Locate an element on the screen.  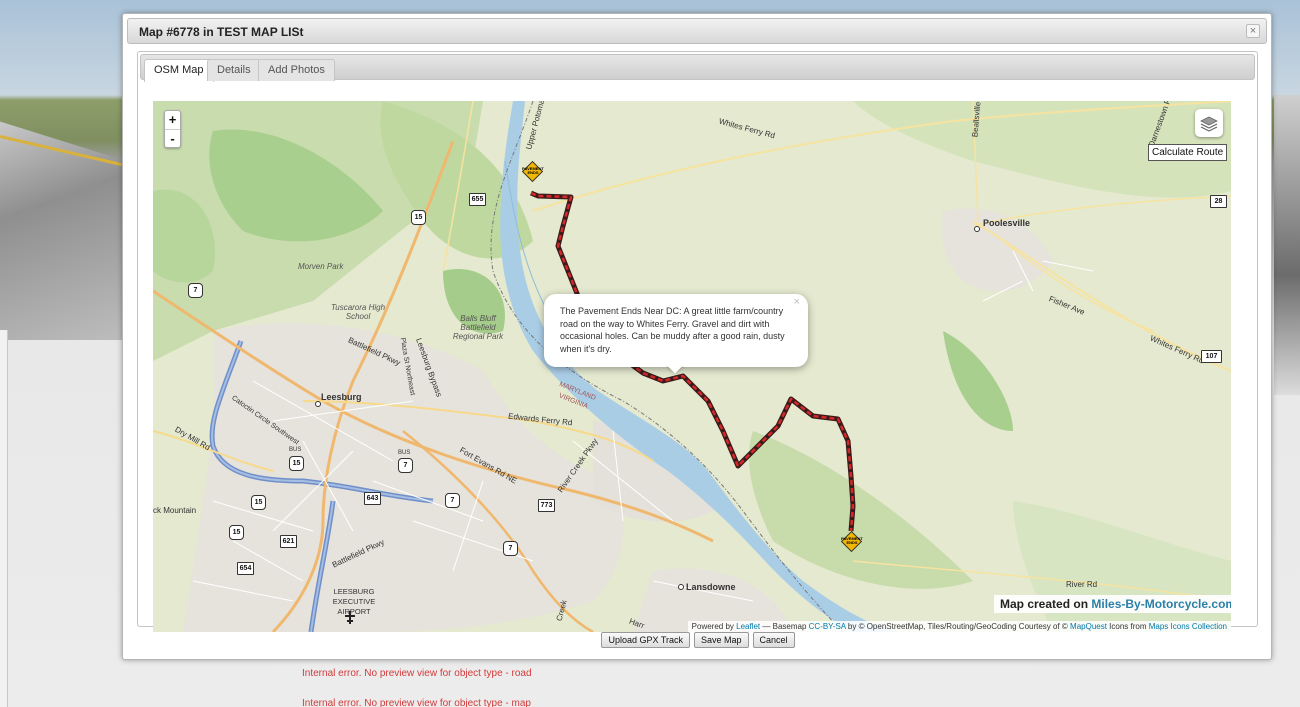
save-map-button: Save Map is located at coordinates (721, 640).